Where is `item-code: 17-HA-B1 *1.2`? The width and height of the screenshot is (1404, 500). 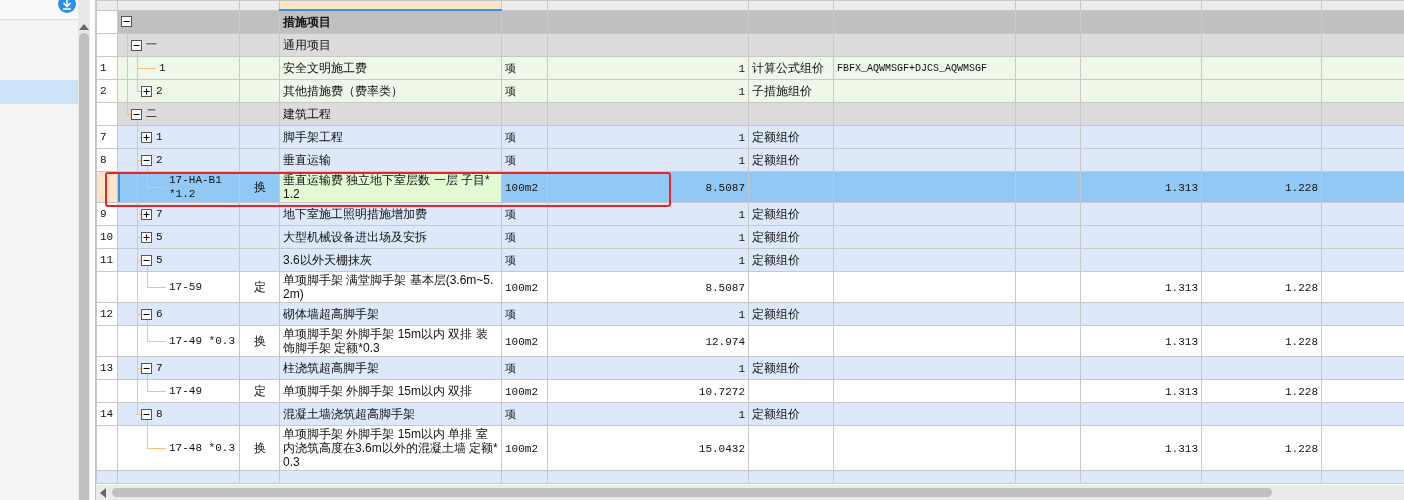 item-code: 17-HA-B1 *1.2 is located at coordinates (196, 187).